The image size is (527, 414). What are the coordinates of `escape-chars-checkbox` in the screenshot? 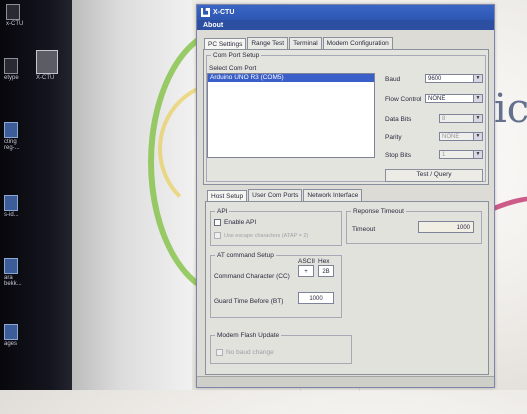 It's located at (217, 235).